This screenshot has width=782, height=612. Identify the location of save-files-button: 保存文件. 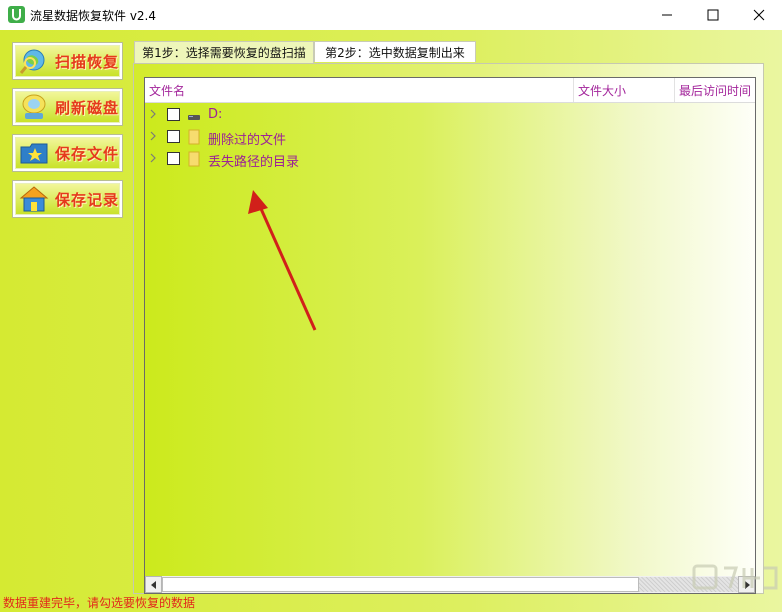
(67, 153).